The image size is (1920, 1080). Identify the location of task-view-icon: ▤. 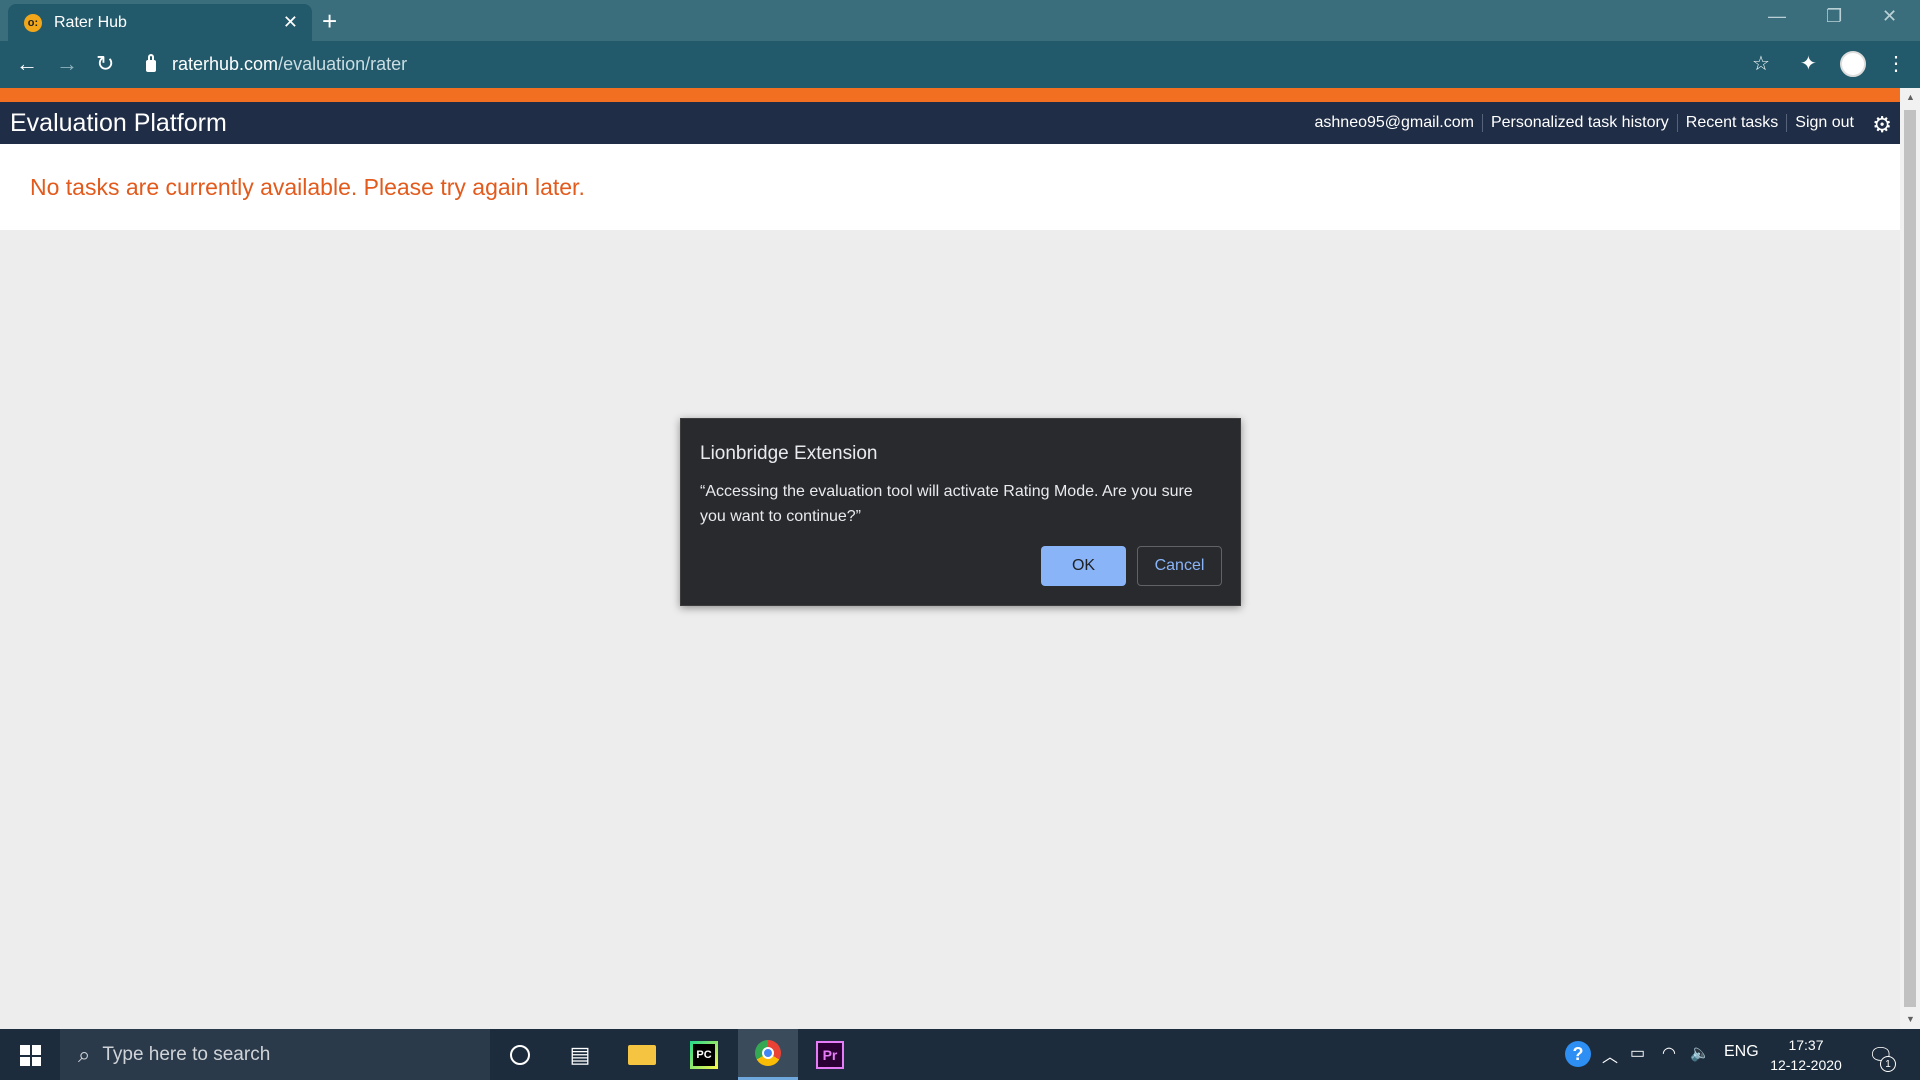
(580, 1054).